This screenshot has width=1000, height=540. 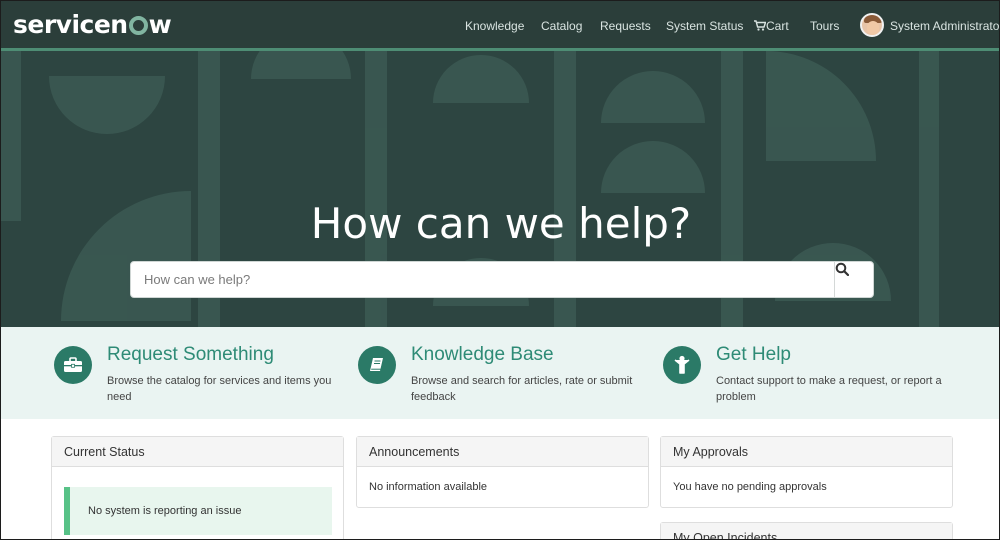 I want to click on panel-title: My Approvals, so click(x=806, y=452).